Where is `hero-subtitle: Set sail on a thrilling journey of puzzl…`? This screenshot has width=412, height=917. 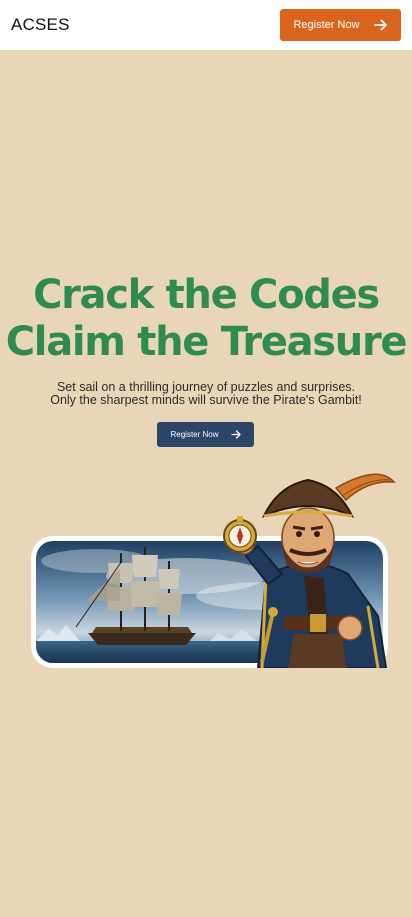 hero-subtitle: Set sail on a thrilling journey of puzzl… is located at coordinates (206, 394).